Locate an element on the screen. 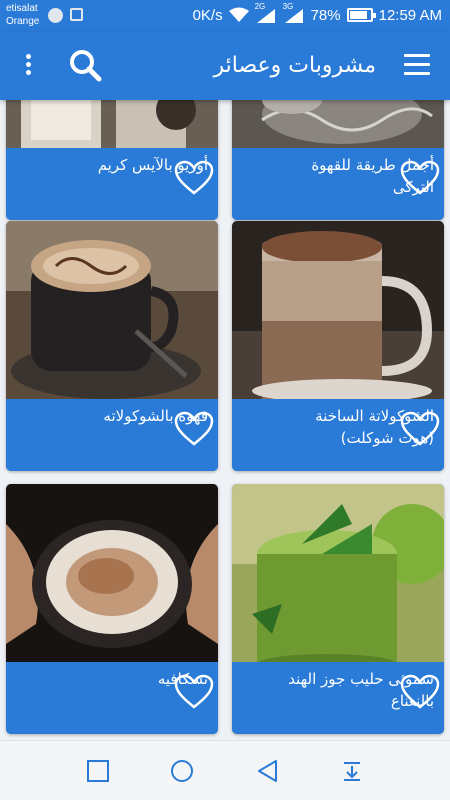 Image resolution: width=450 pixels, height=800 pixels. card-footer: قهوة بالشوكولاته is located at coordinates (112, 435).